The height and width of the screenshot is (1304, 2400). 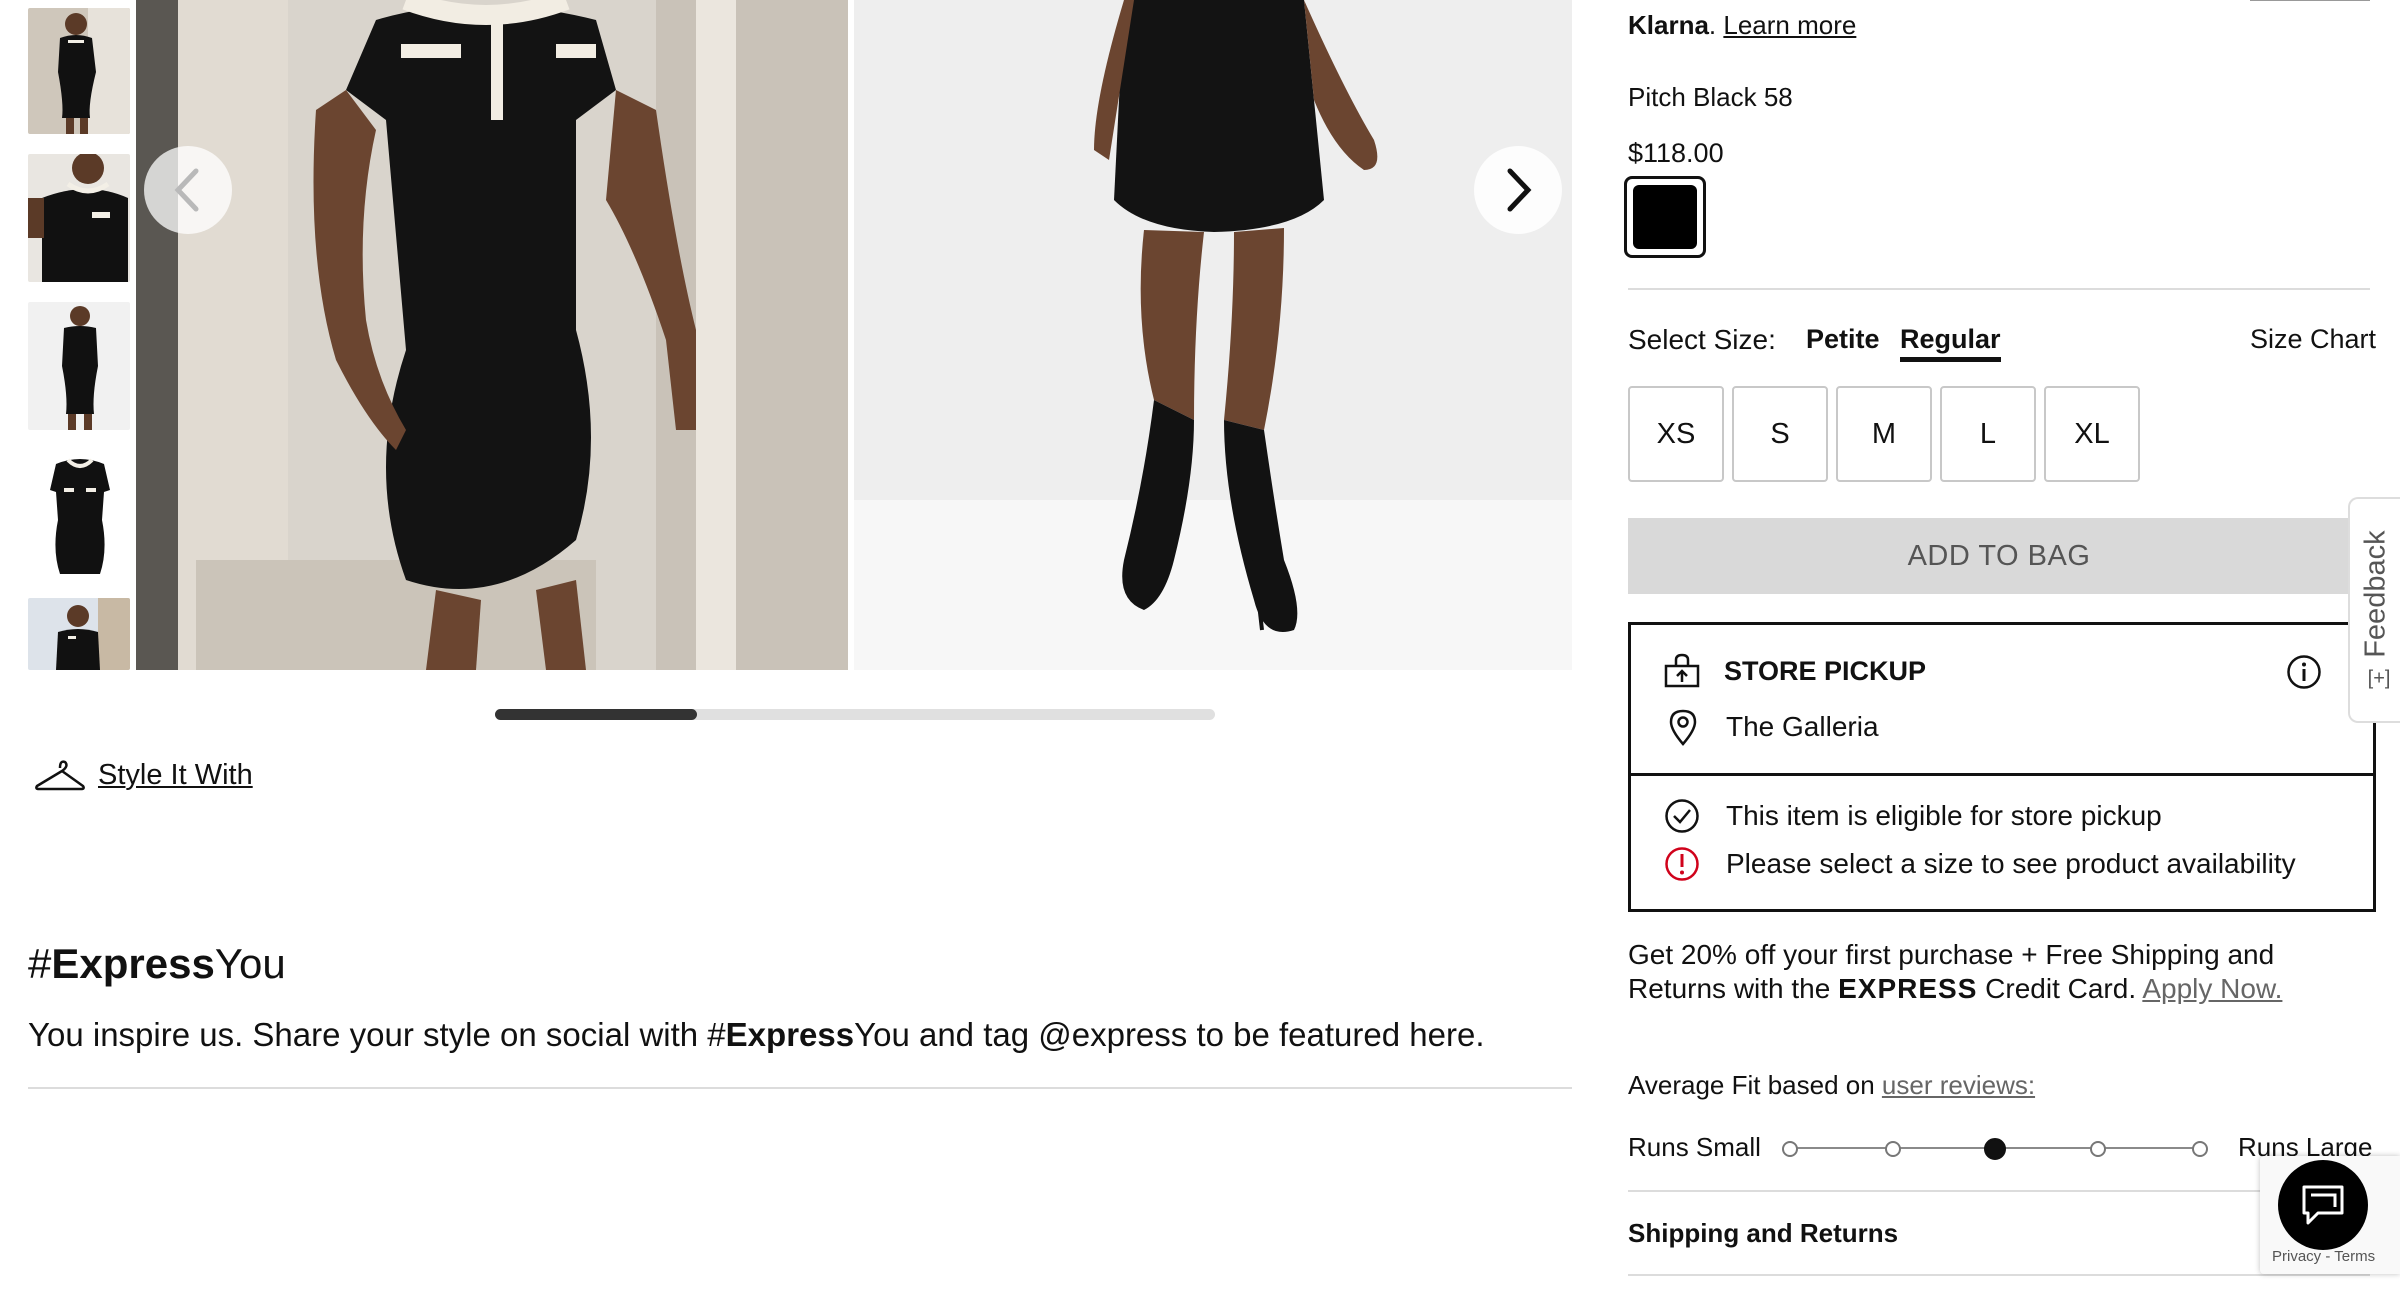 What do you see at coordinates (1908, 988) in the screenshot?
I see `express-brand: EXPRESS` at bounding box center [1908, 988].